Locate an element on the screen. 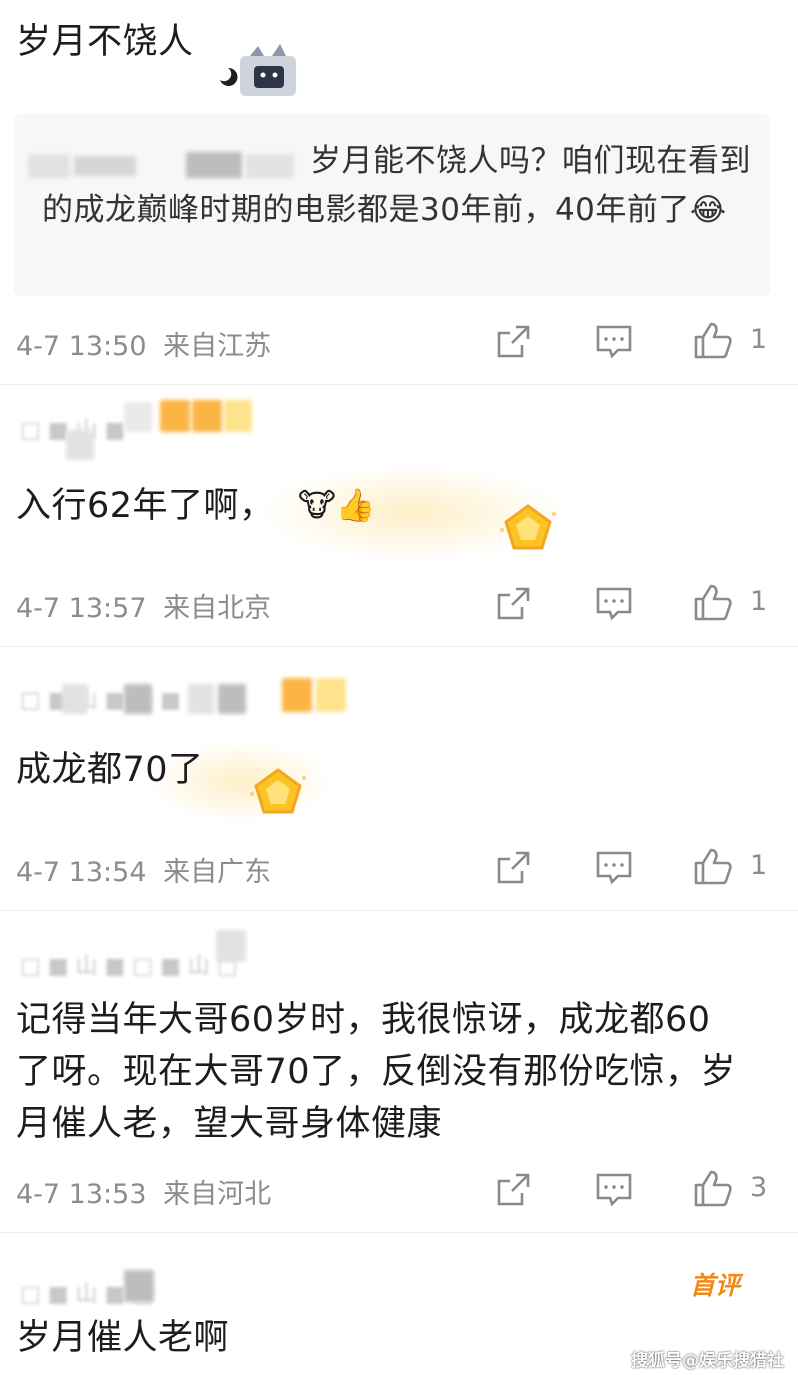  comment-text: 成龙都70了 is located at coordinates (110, 770).